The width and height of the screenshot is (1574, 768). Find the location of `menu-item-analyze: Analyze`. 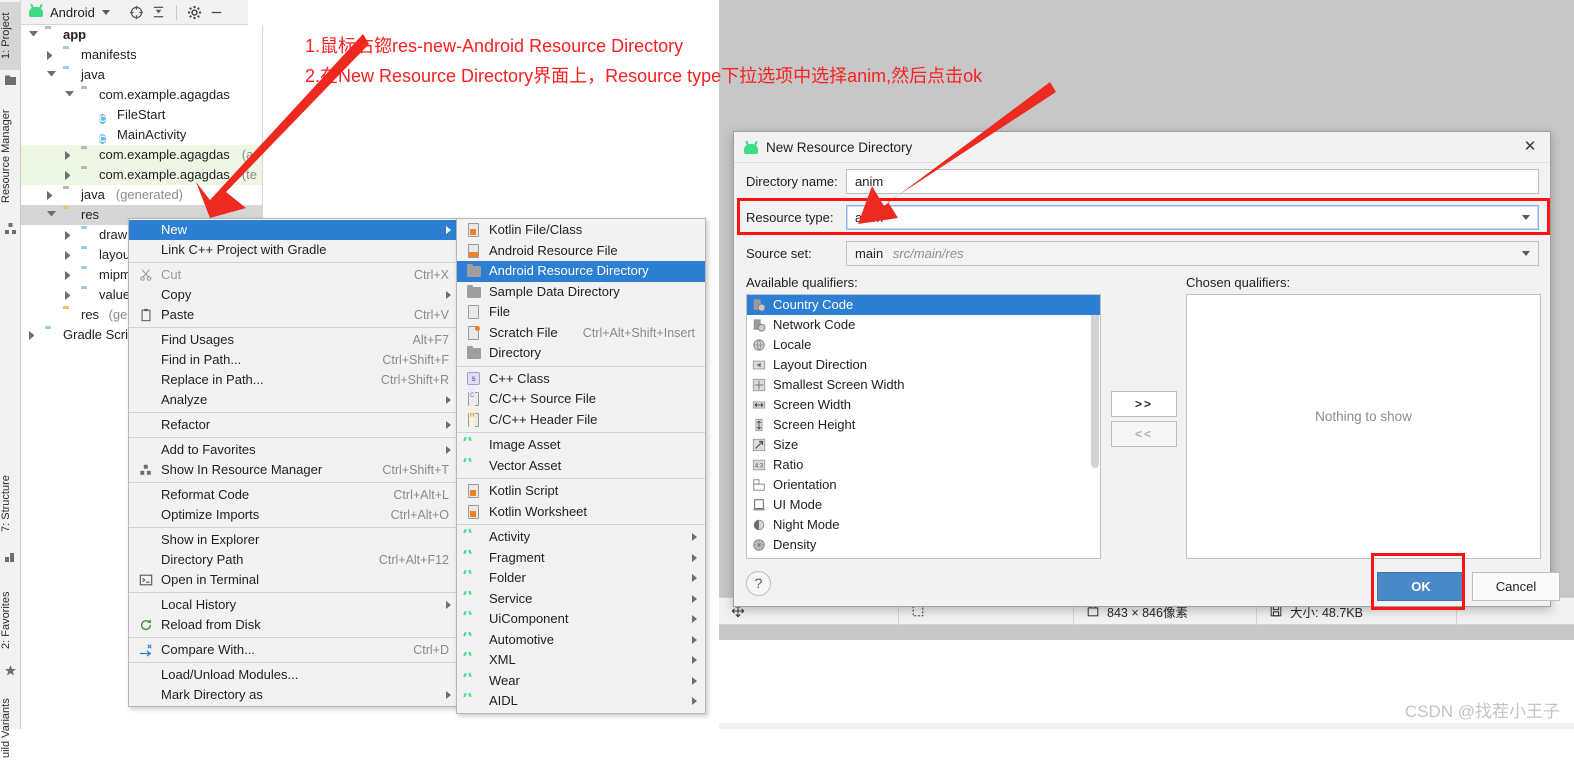

menu-item-analyze: Analyze is located at coordinates (294, 400).